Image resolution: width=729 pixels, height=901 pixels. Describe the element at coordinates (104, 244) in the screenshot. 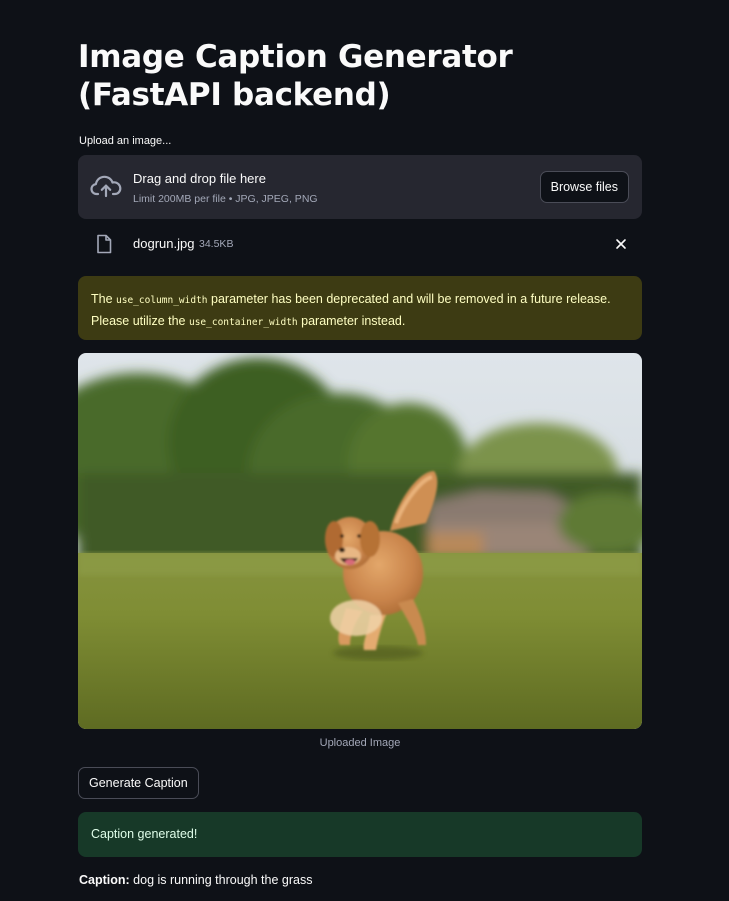

I see `file-icon` at that location.